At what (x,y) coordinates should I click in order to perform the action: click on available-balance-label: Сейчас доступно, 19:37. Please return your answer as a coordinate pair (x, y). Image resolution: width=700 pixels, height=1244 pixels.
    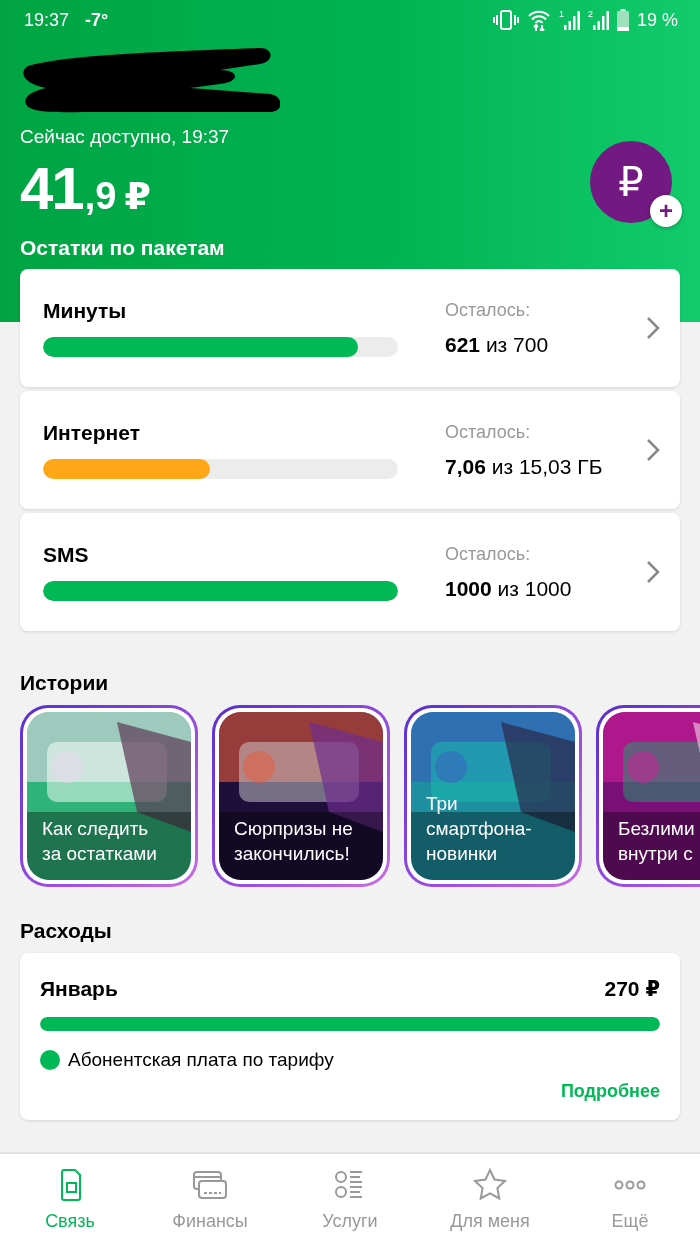
    Looking at the image, I should click on (125, 137).